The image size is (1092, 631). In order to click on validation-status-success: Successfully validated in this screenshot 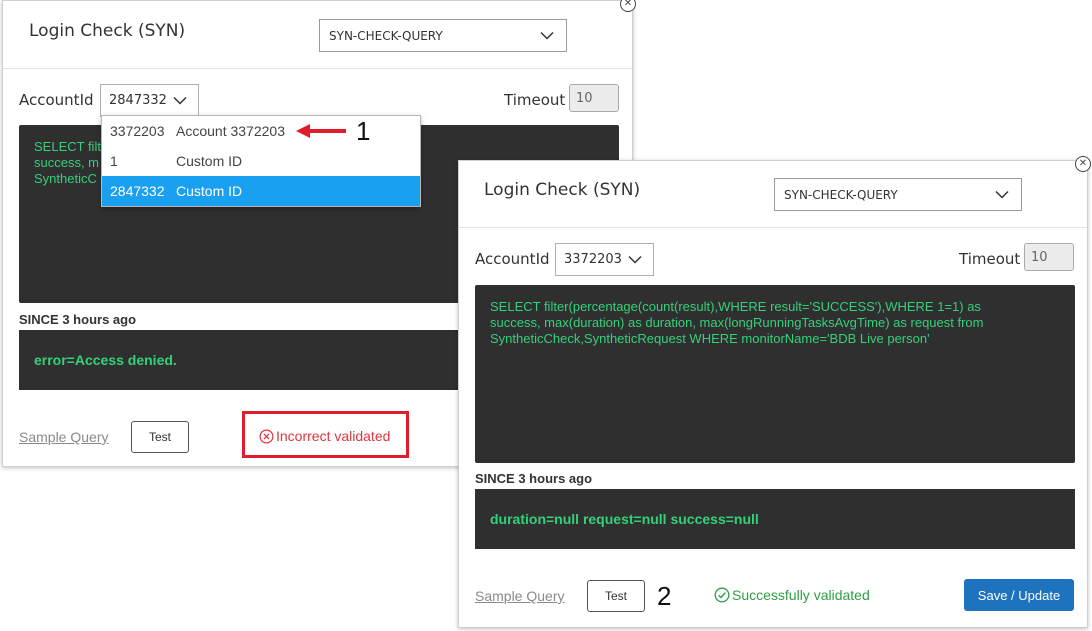, I will do `click(792, 595)`.